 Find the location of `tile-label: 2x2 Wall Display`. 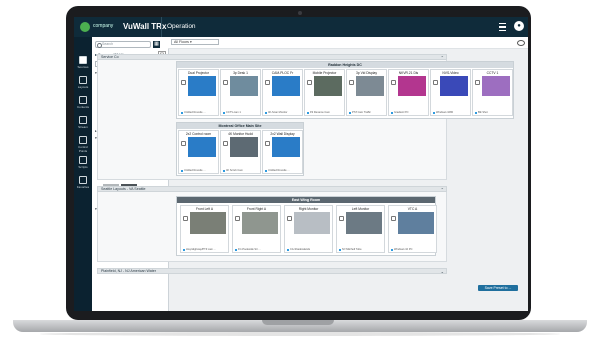

tile-label: 2x2 Wall Display is located at coordinates (282, 134).